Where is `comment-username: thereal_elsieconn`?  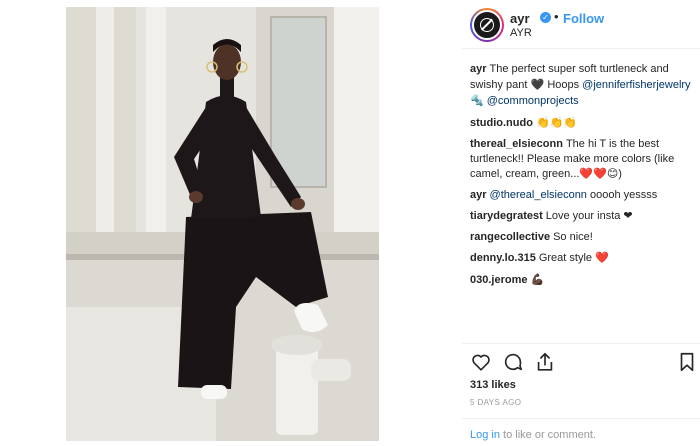
comment-username: thereal_elsieconn is located at coordinates (516, 144).